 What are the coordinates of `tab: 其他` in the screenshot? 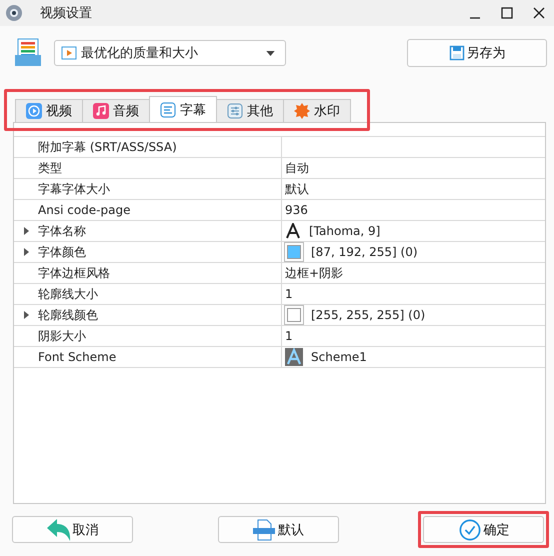 It's located at (250, 110).